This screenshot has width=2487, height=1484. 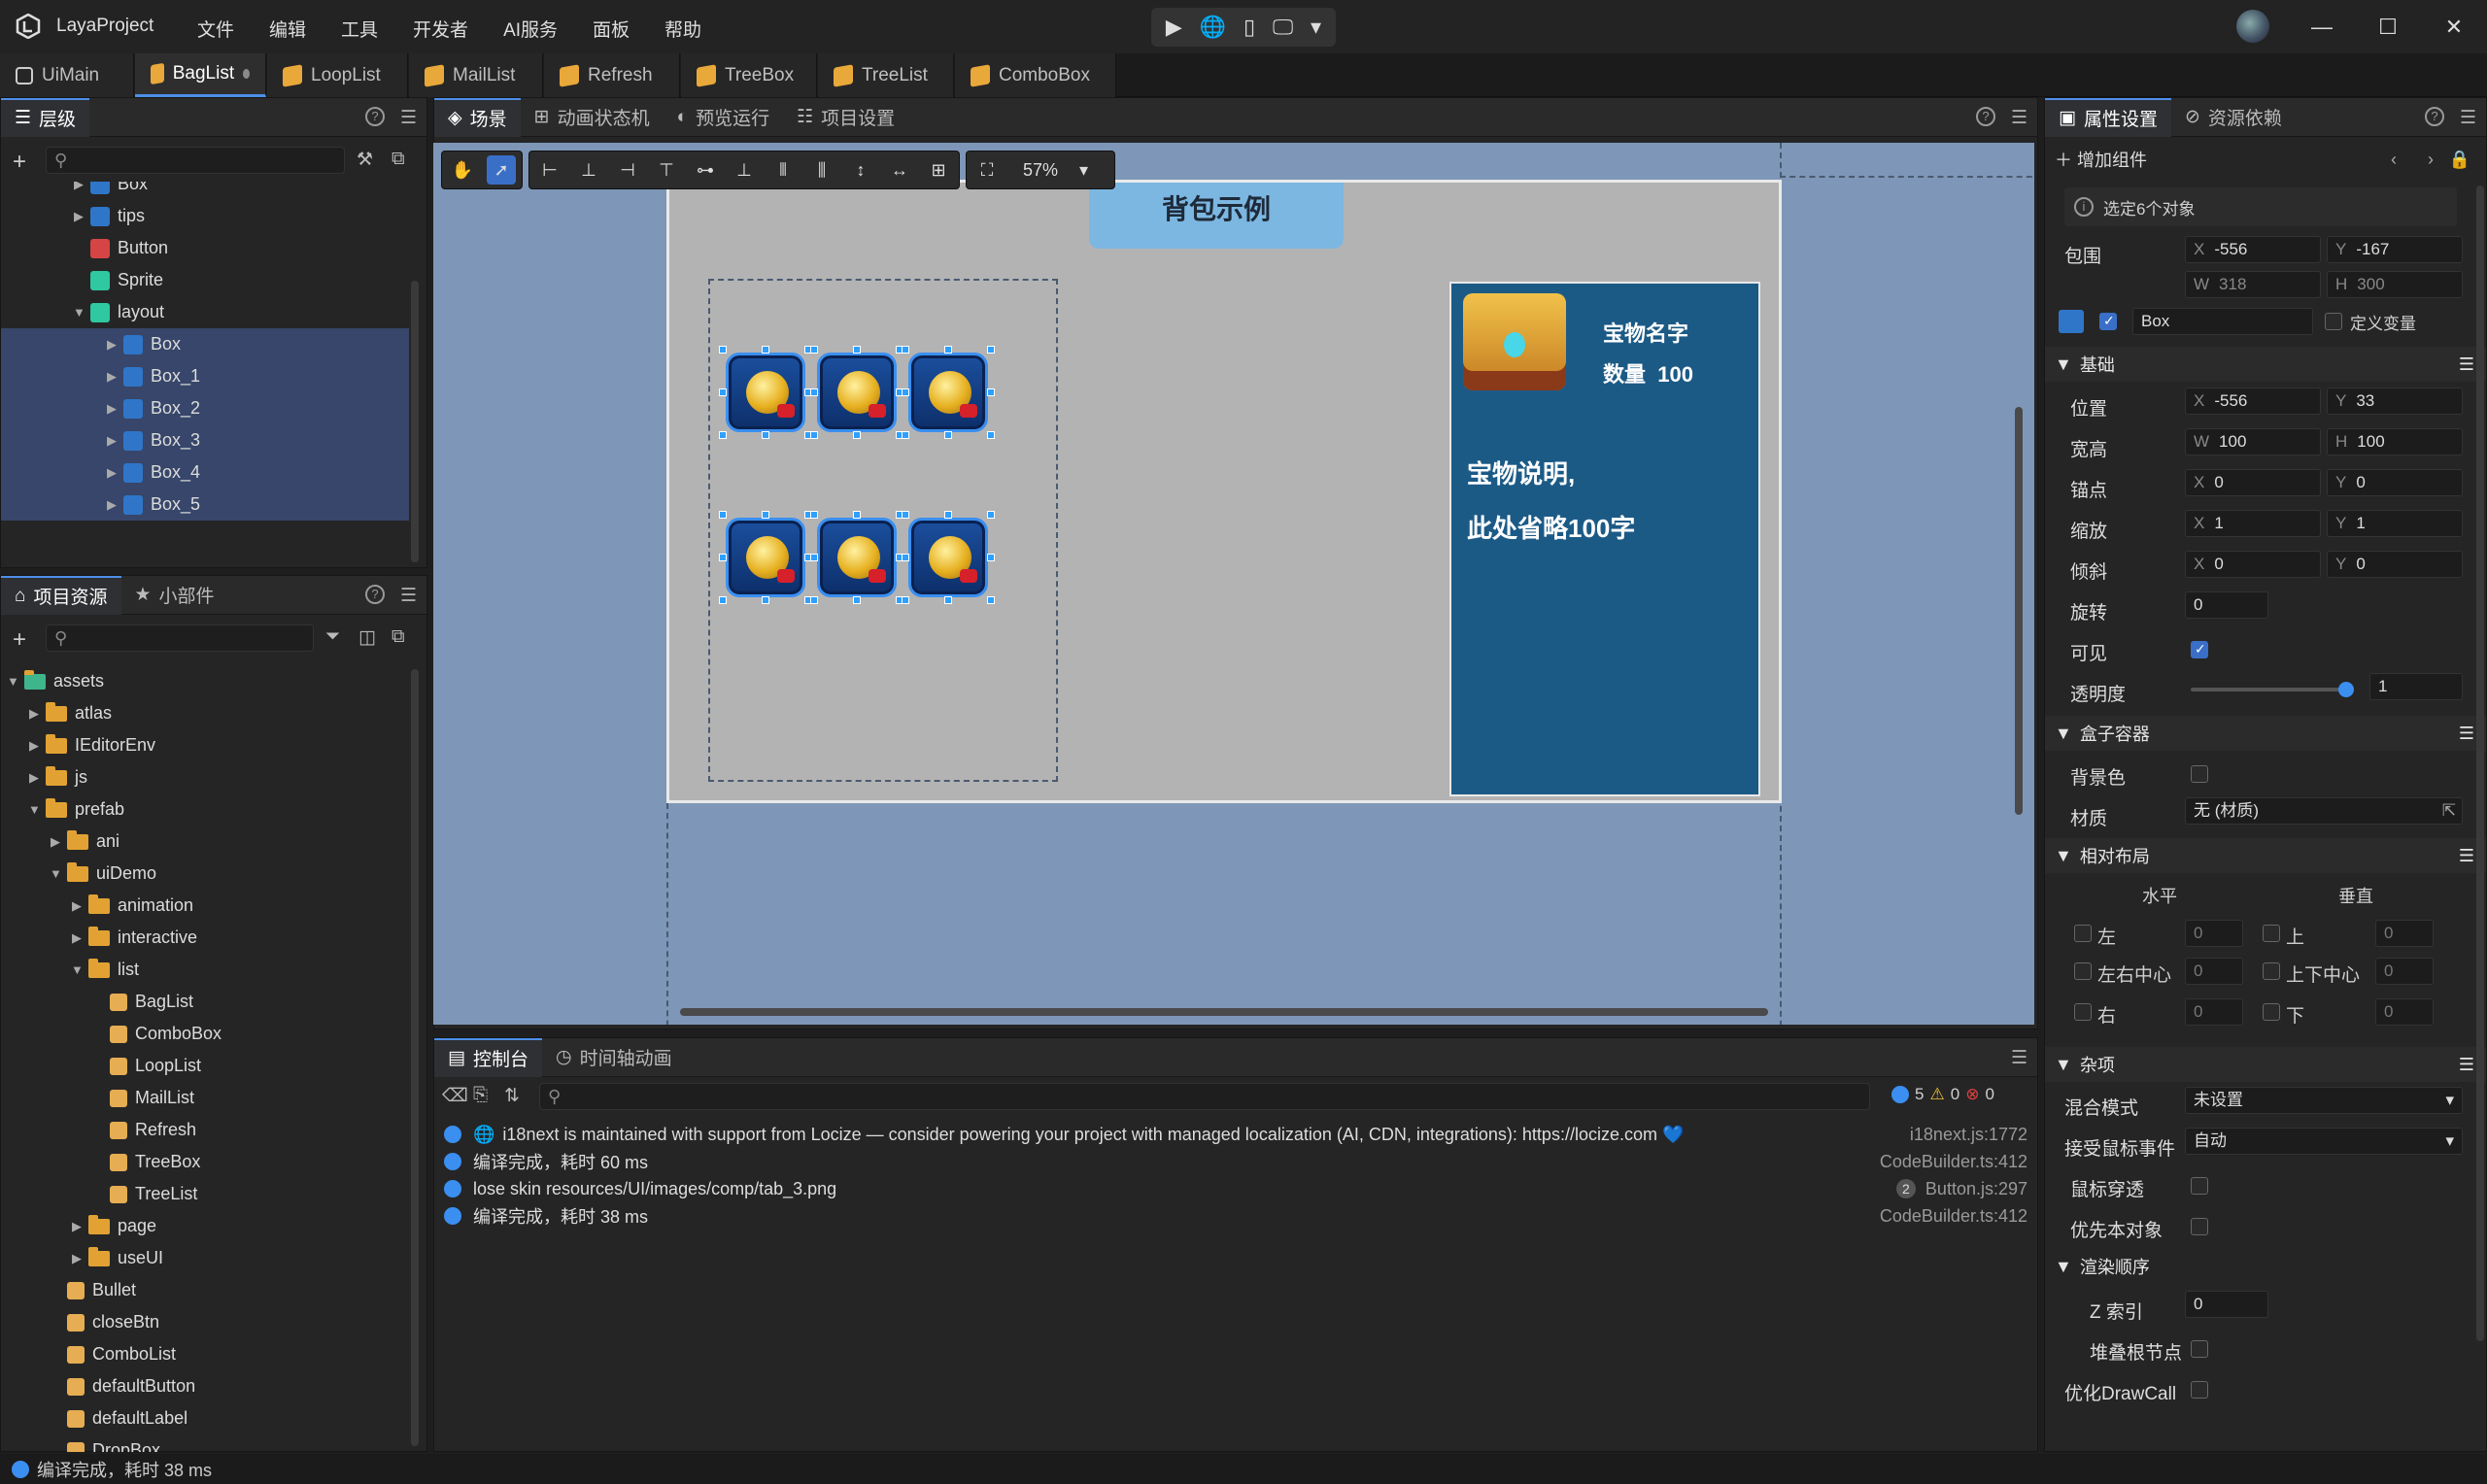 I want to click on asset-folder: ▶ js, so click(x=205, y=777).